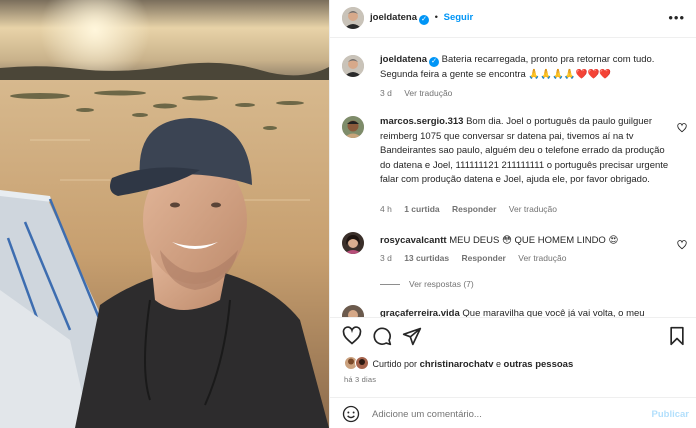  I want to click on share-icon, so click(412, 336).